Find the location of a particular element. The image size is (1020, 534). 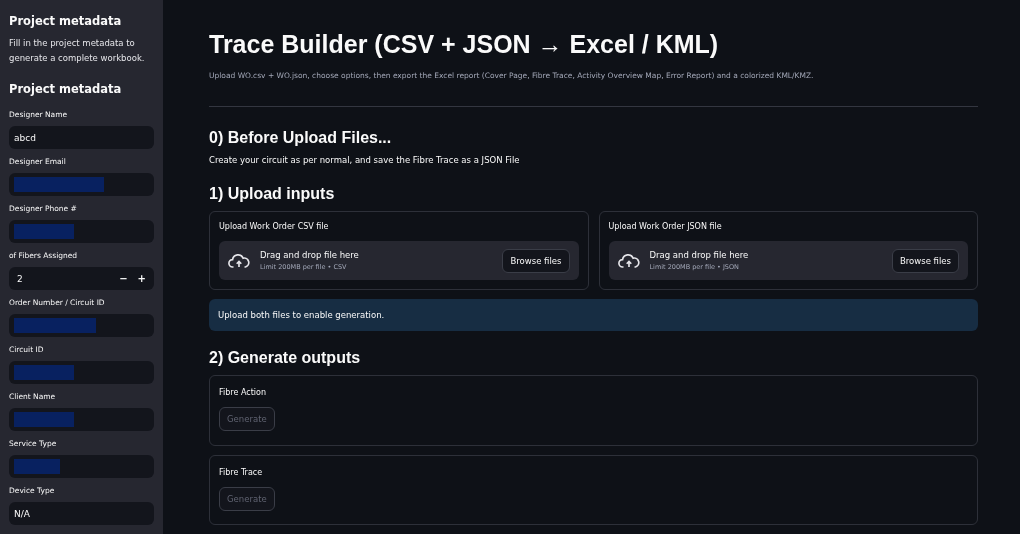

sidebar-title: Project metadata is located at coordinates (66, 21).